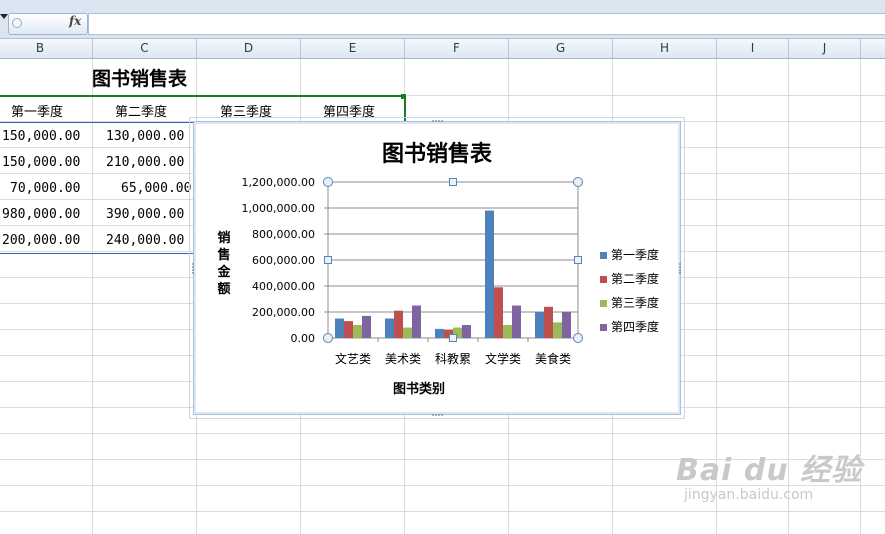 This screenshot has width=885, height=534. Describe the element at coordinates (283, 286) in the screenshot. I see `y-tick-label: 400,000.00` at that location.